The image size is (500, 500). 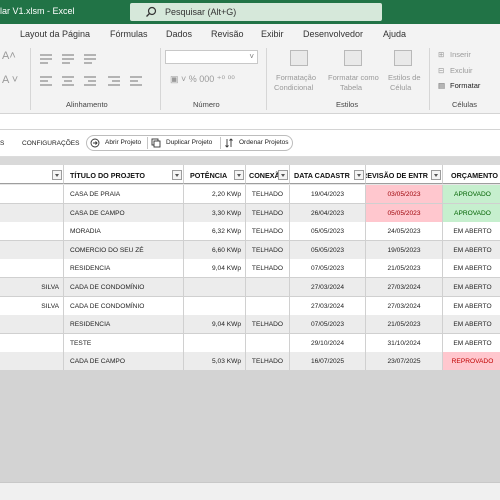 I want to click on number-format-icons: ▣ ˅ % 000 ⁺⁰ ⁰⁰, so click(x=202, y=79).